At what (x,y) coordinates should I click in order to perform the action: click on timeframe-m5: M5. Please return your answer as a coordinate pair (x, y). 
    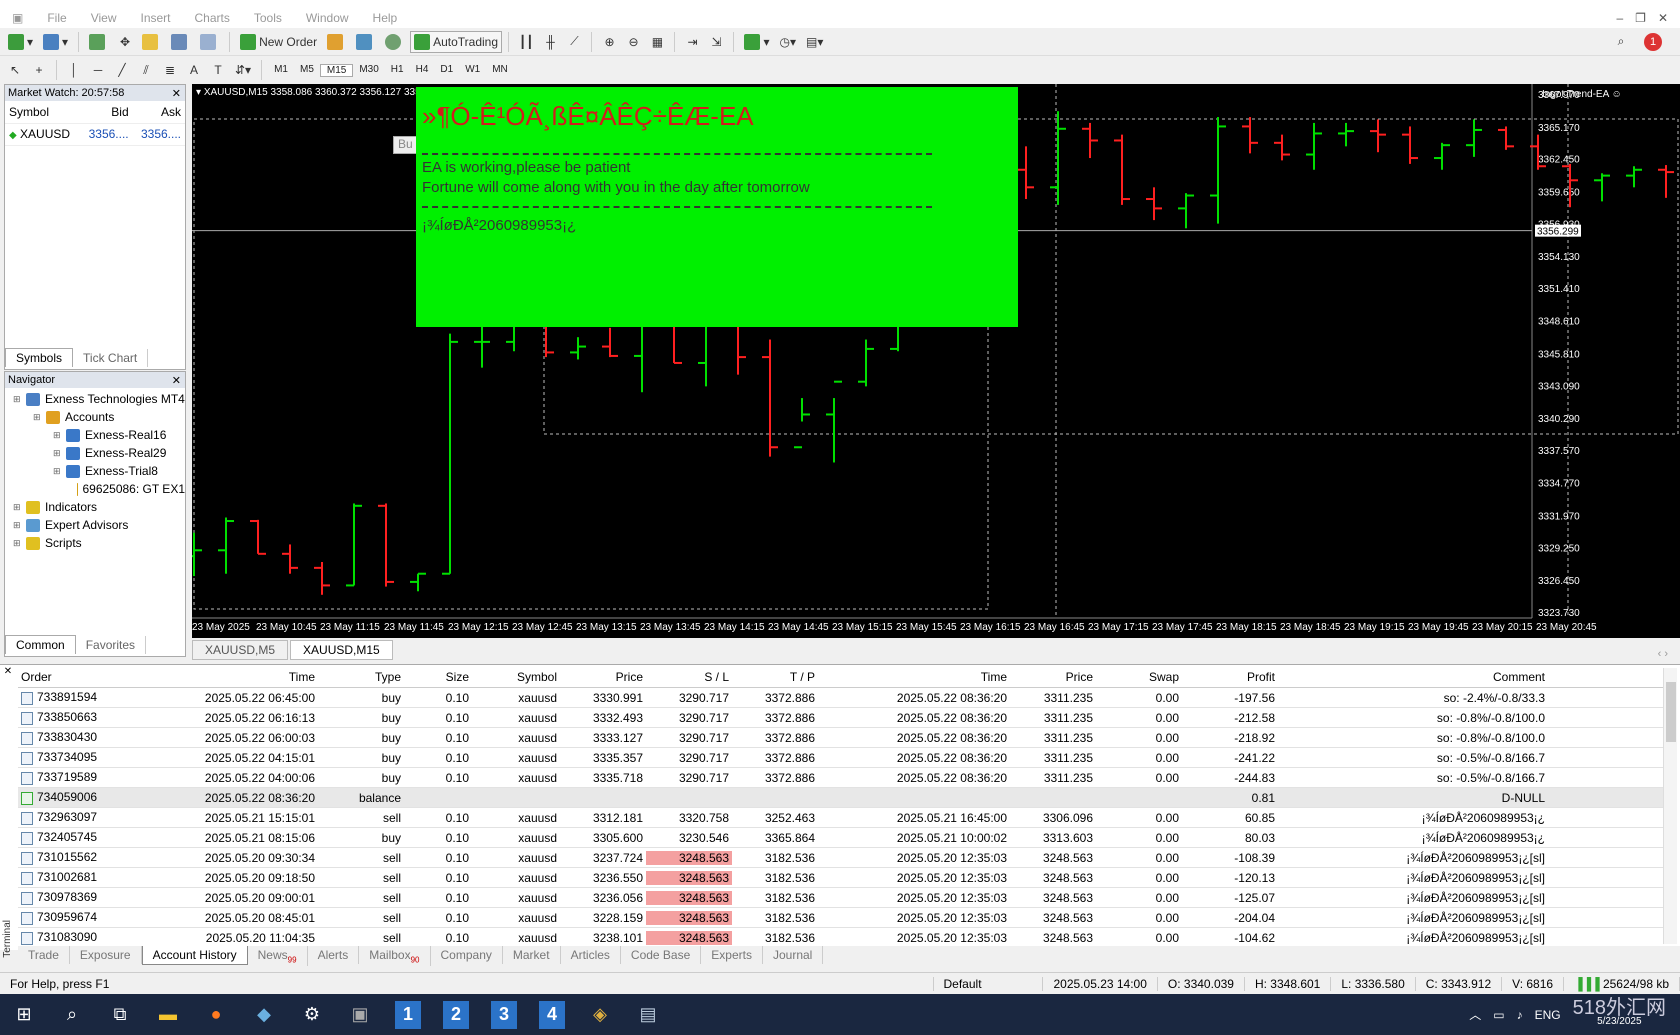
    Looking at the image, I should click on (307, 70).